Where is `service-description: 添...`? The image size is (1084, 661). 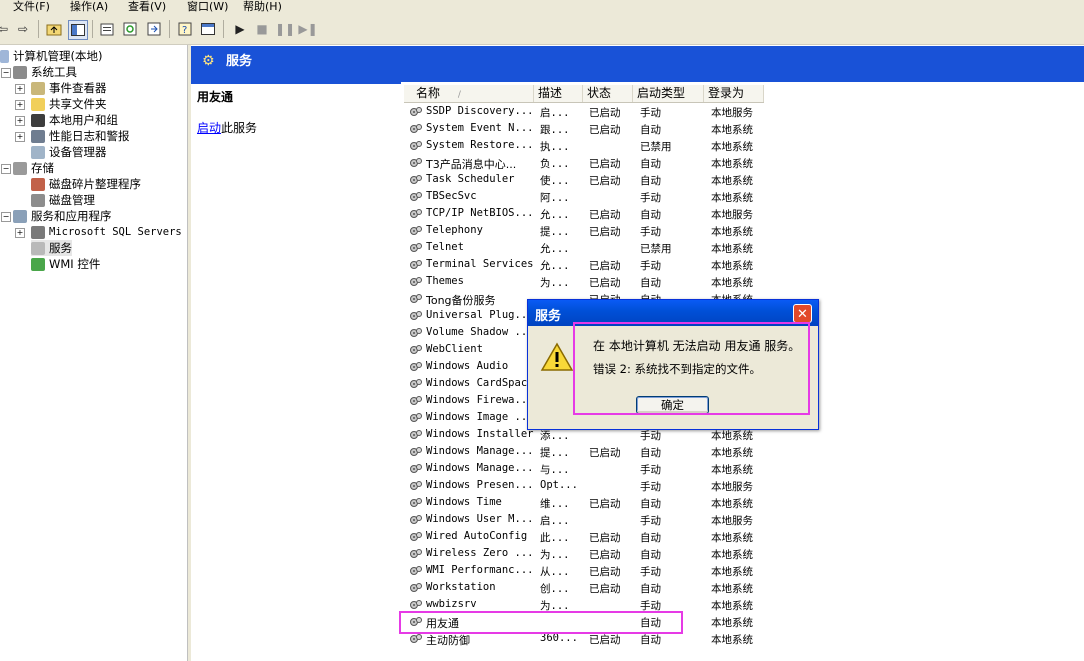 service-description: 添... is located at coordinates (555, 436).